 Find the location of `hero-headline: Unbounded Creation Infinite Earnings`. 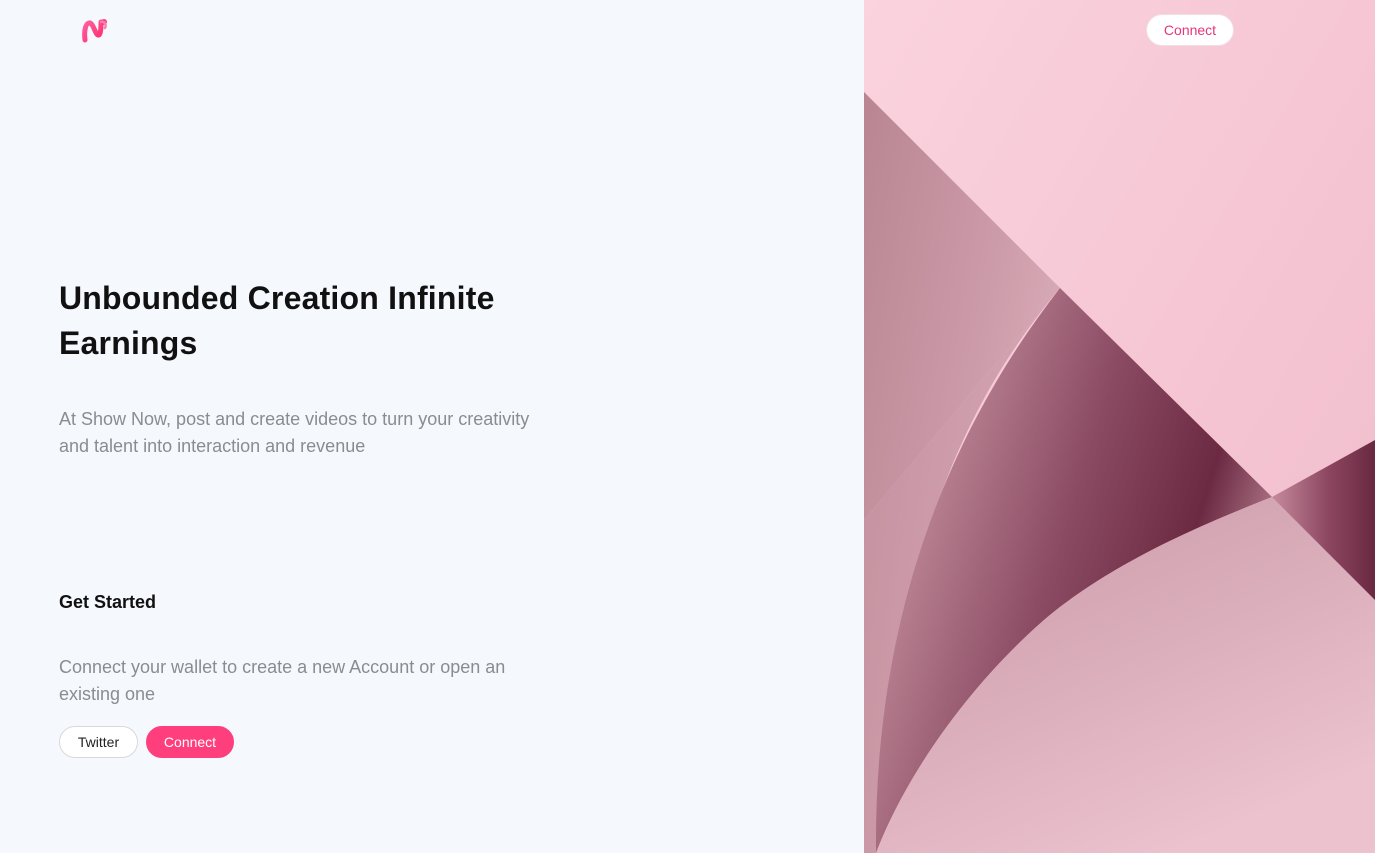

hero-headline: Unbounded Creation Infinite Earnings is located at coordinates (277, 320).